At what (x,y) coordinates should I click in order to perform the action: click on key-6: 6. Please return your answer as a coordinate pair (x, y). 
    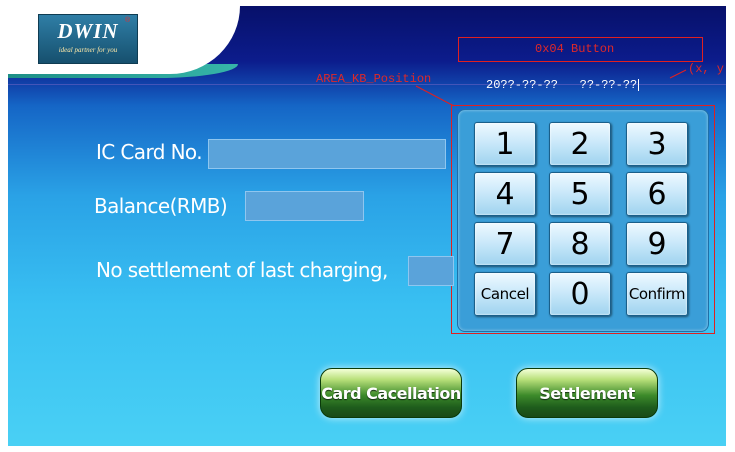
    Looking at the image, I should click on (657, 194).